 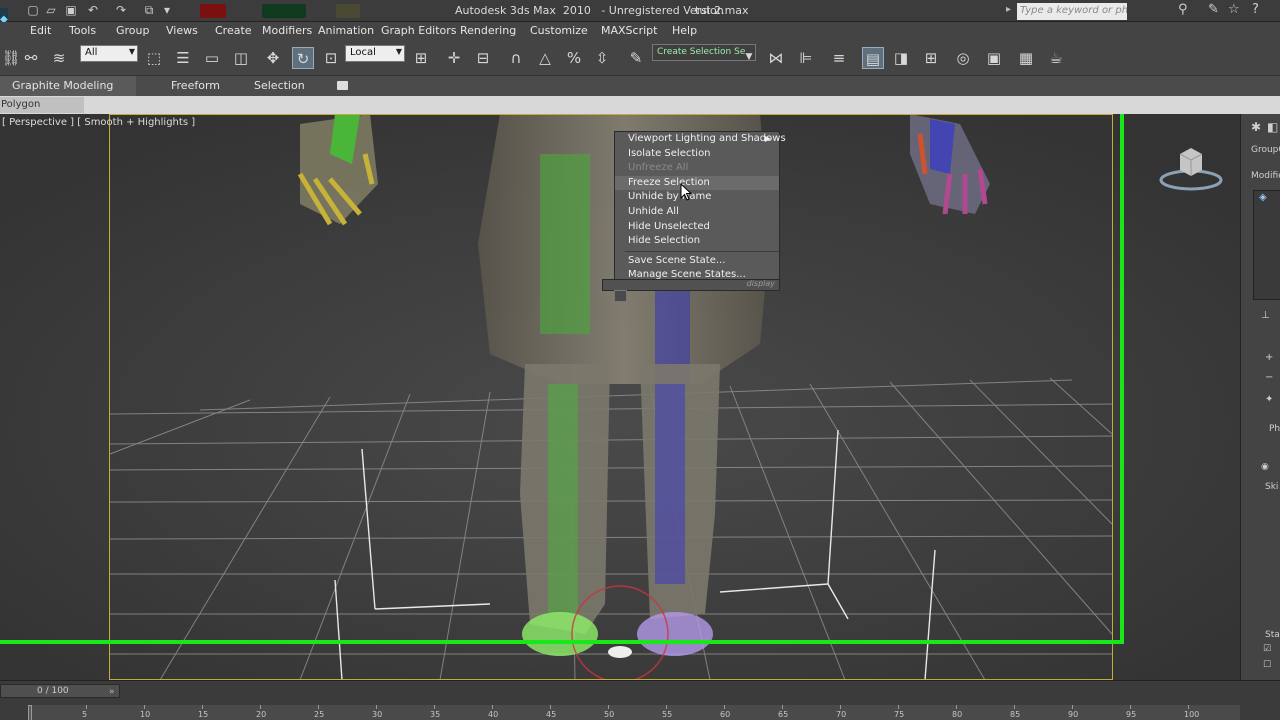 I want to click on select-and-manipulate-icon: ✛, so click(x=454, y=58).